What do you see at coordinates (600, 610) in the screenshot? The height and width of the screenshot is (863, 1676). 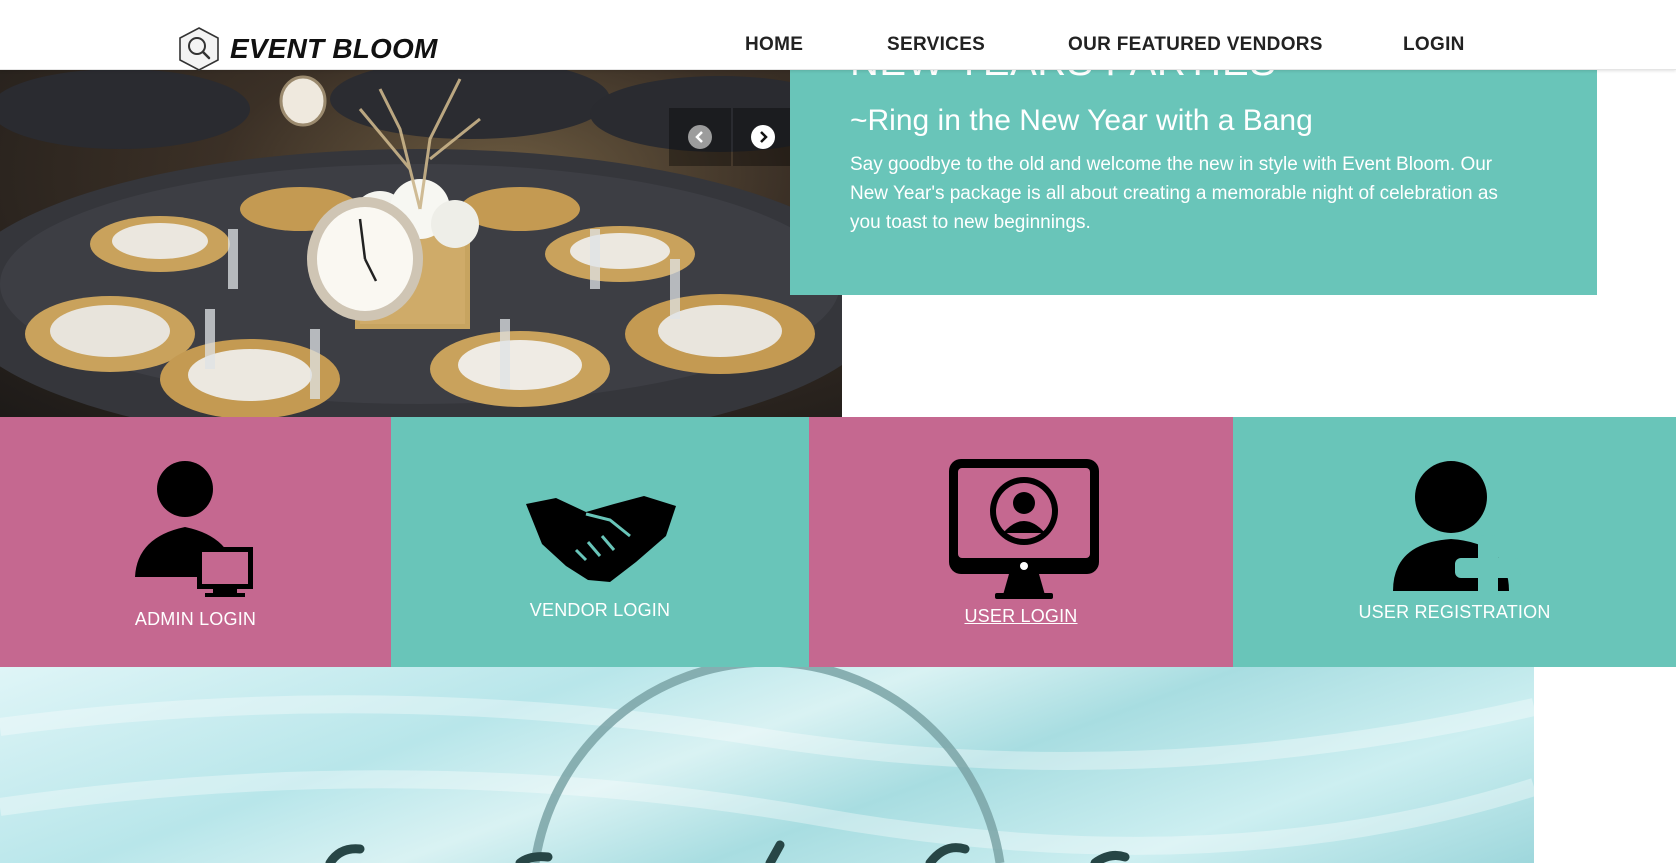 I see `vendor-login-label: VENDOR LOGIN` at bounding box center [600, 610].